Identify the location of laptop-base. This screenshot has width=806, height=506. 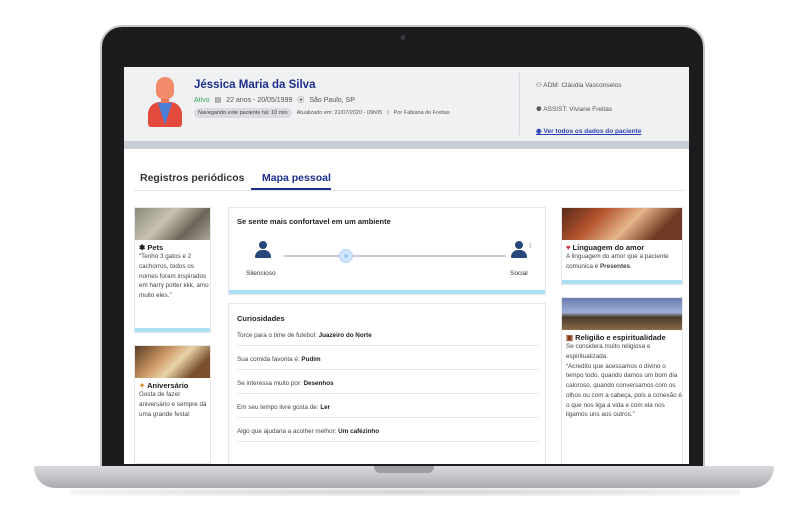
(404, 477).